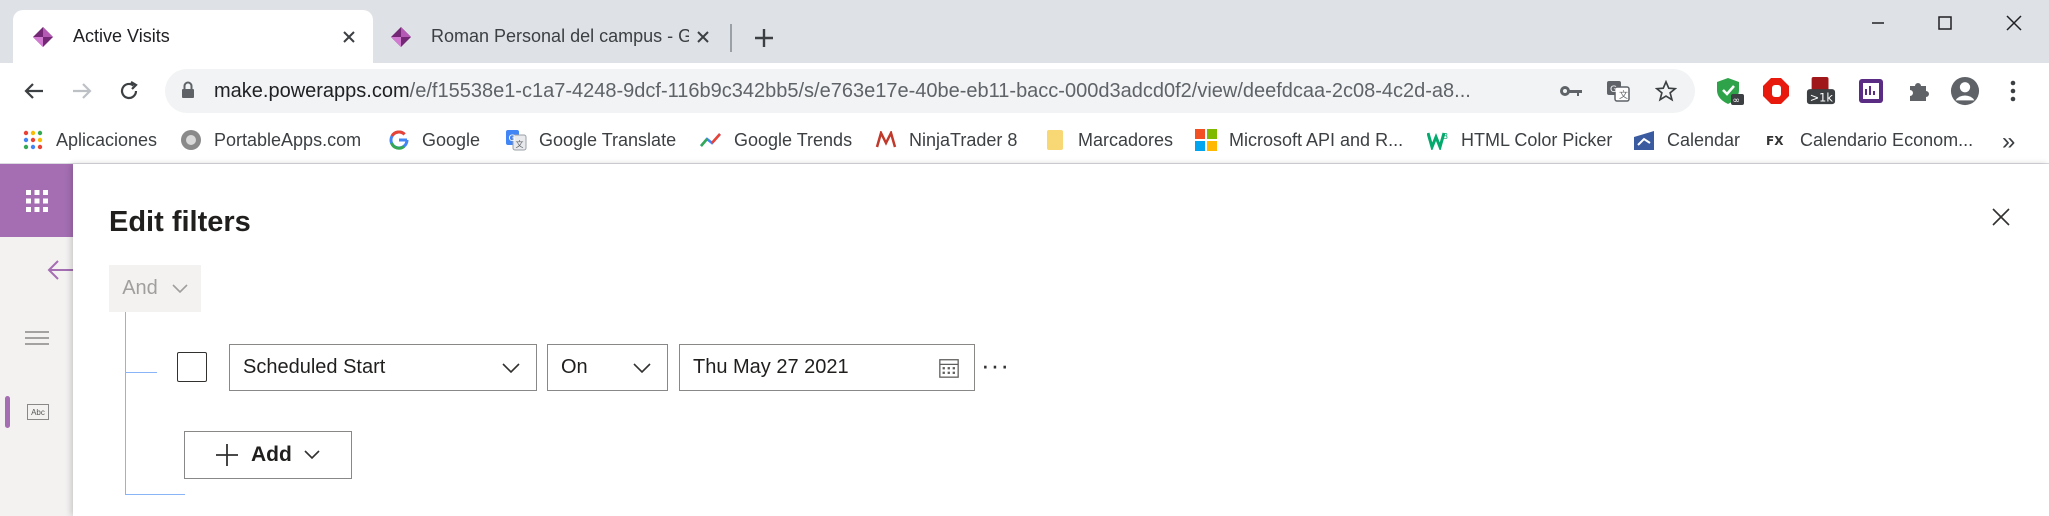 The height and width of the screenshot is (516, 2049). What do you see at coordinates (1206, 140) in the screenshot?
I see `microsoft-icon` at bounding box center [1206, 140].